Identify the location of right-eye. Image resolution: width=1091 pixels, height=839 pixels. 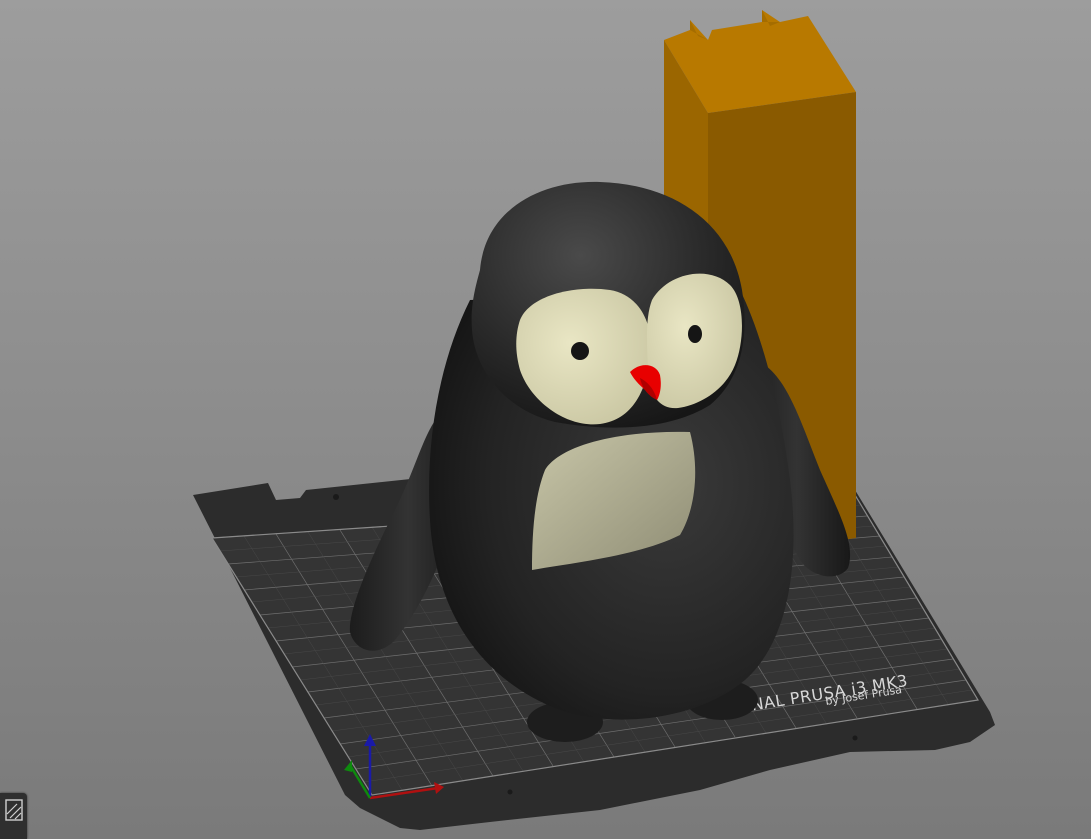
(695, 334).